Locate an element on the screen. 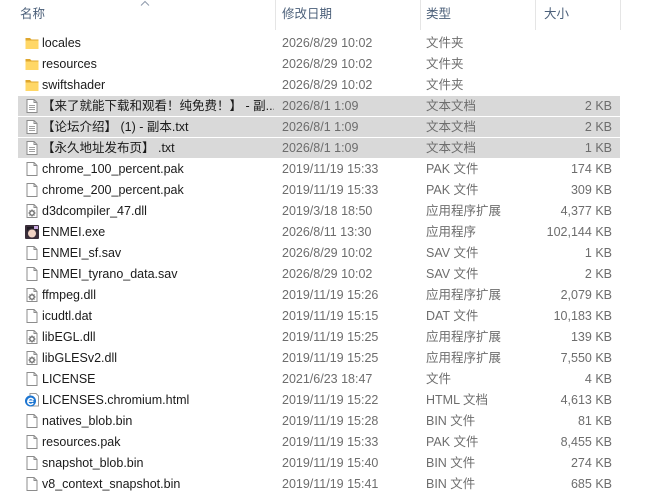 The height and width of the screenshot is (503, 670). file-size: 4,377 KB is located at coordinates (586, 211).